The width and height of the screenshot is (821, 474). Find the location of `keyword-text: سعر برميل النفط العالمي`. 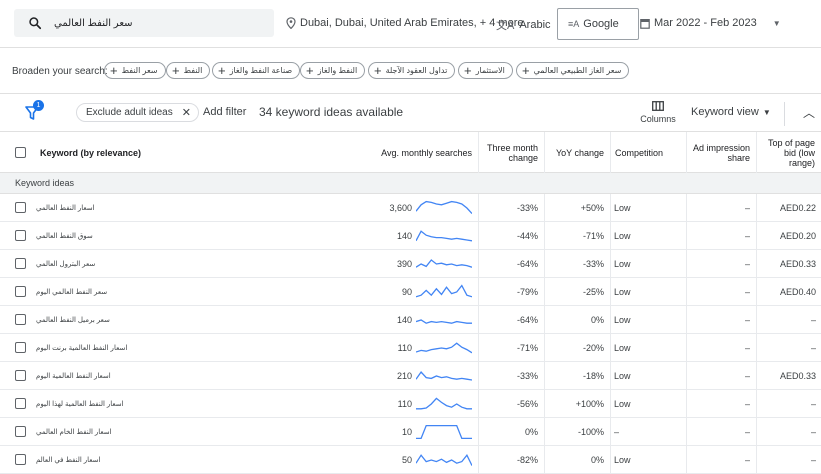

keyword-text: سعر برميل النفط العالمي is located at coordinates (73, 320).